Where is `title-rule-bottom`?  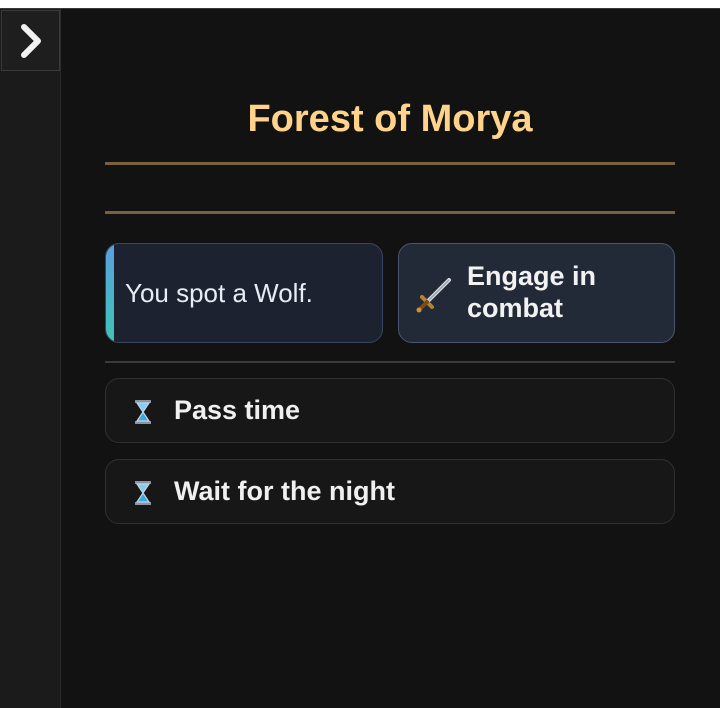 title-rule-bottom is located at coordinates (390, 212).